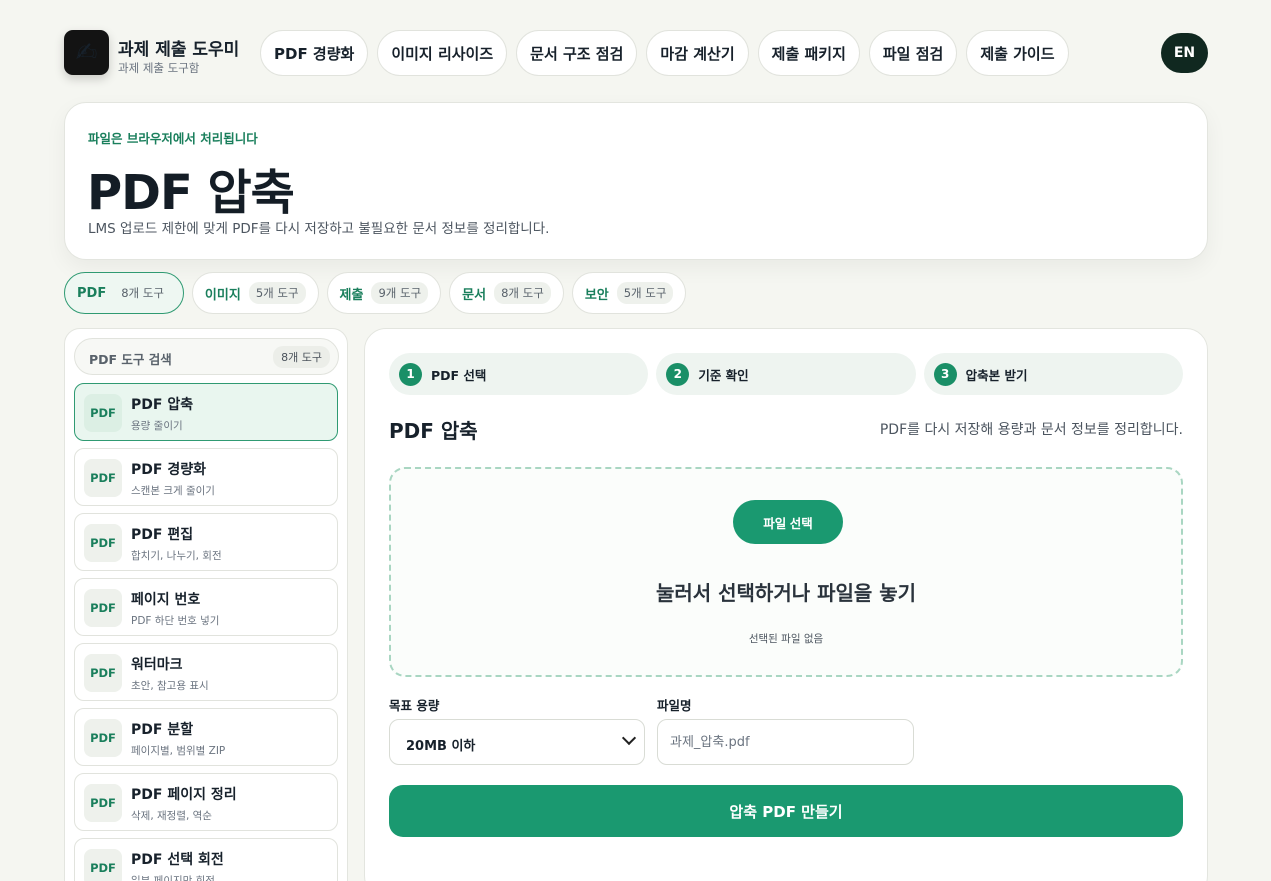 Image resolution: width=1271 pixels, height=881 pixels. What do you see at coordinates (400, 293) in the screenshot?
I see `category-tab-count: 9개 도구` at bounding box center [400, 293].